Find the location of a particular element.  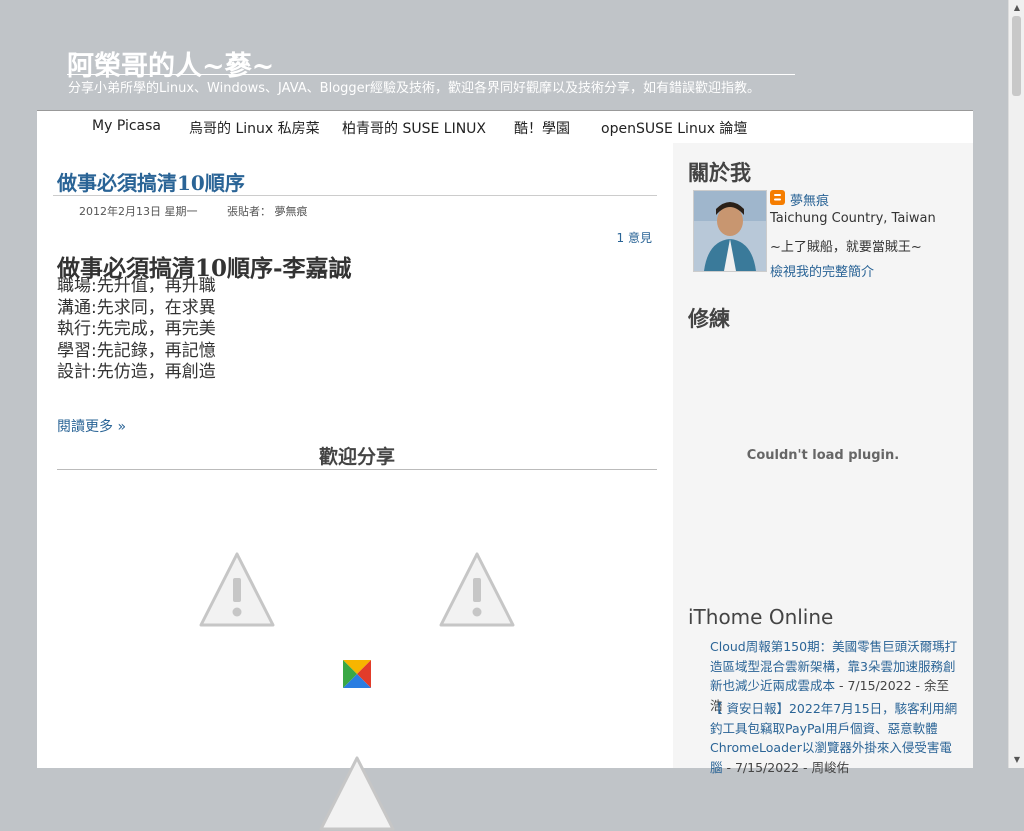

nav-link-linux-kitchen: 烏哥的 Linux 私房菜 is located at coordinates (254, 128).